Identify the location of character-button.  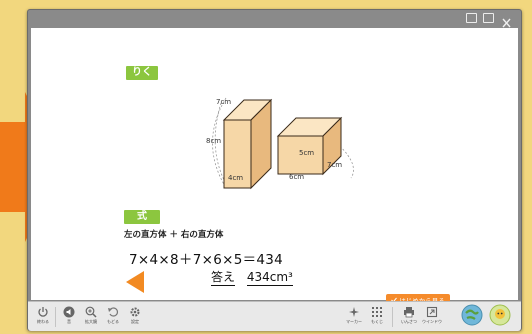
(500, 315).